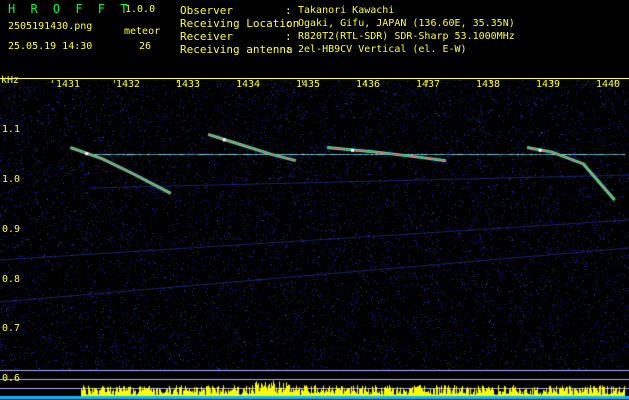  What do you see at coordinates (248, 84) in the screenshot?
I see `x-tick-1434: 1434` at bounding box center [248, 84].